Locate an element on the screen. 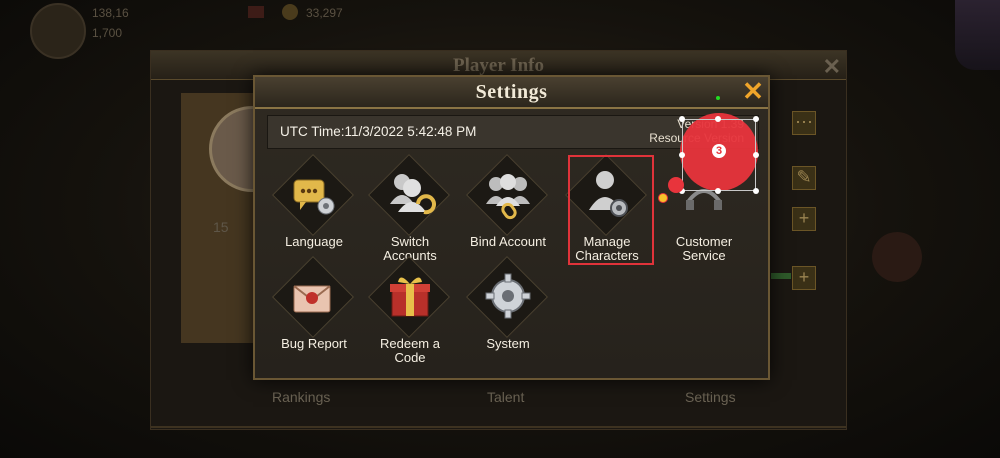 The height and width of the screenshot is (458, 1000). system-label: System is located at coordinates (508, 343).